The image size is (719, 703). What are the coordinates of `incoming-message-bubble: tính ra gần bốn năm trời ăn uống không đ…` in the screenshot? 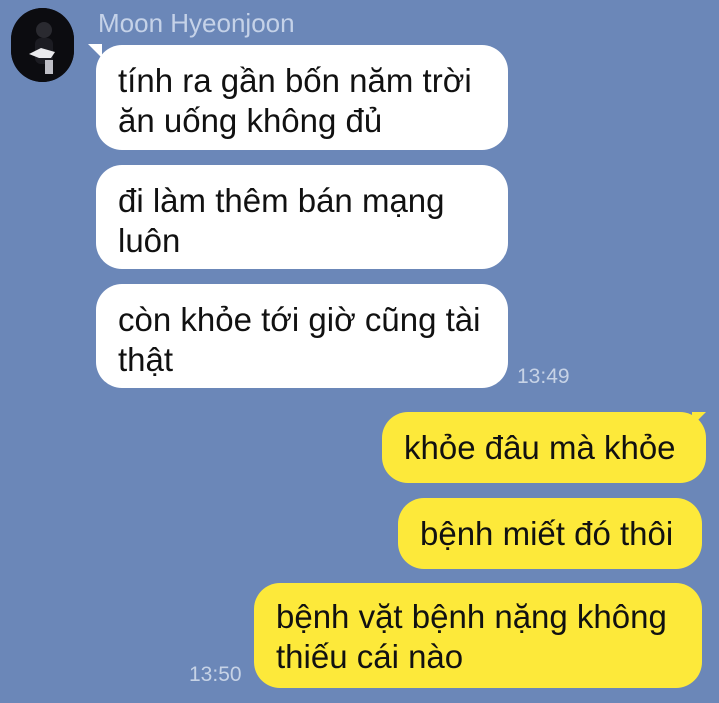 It's located at (302, 97).